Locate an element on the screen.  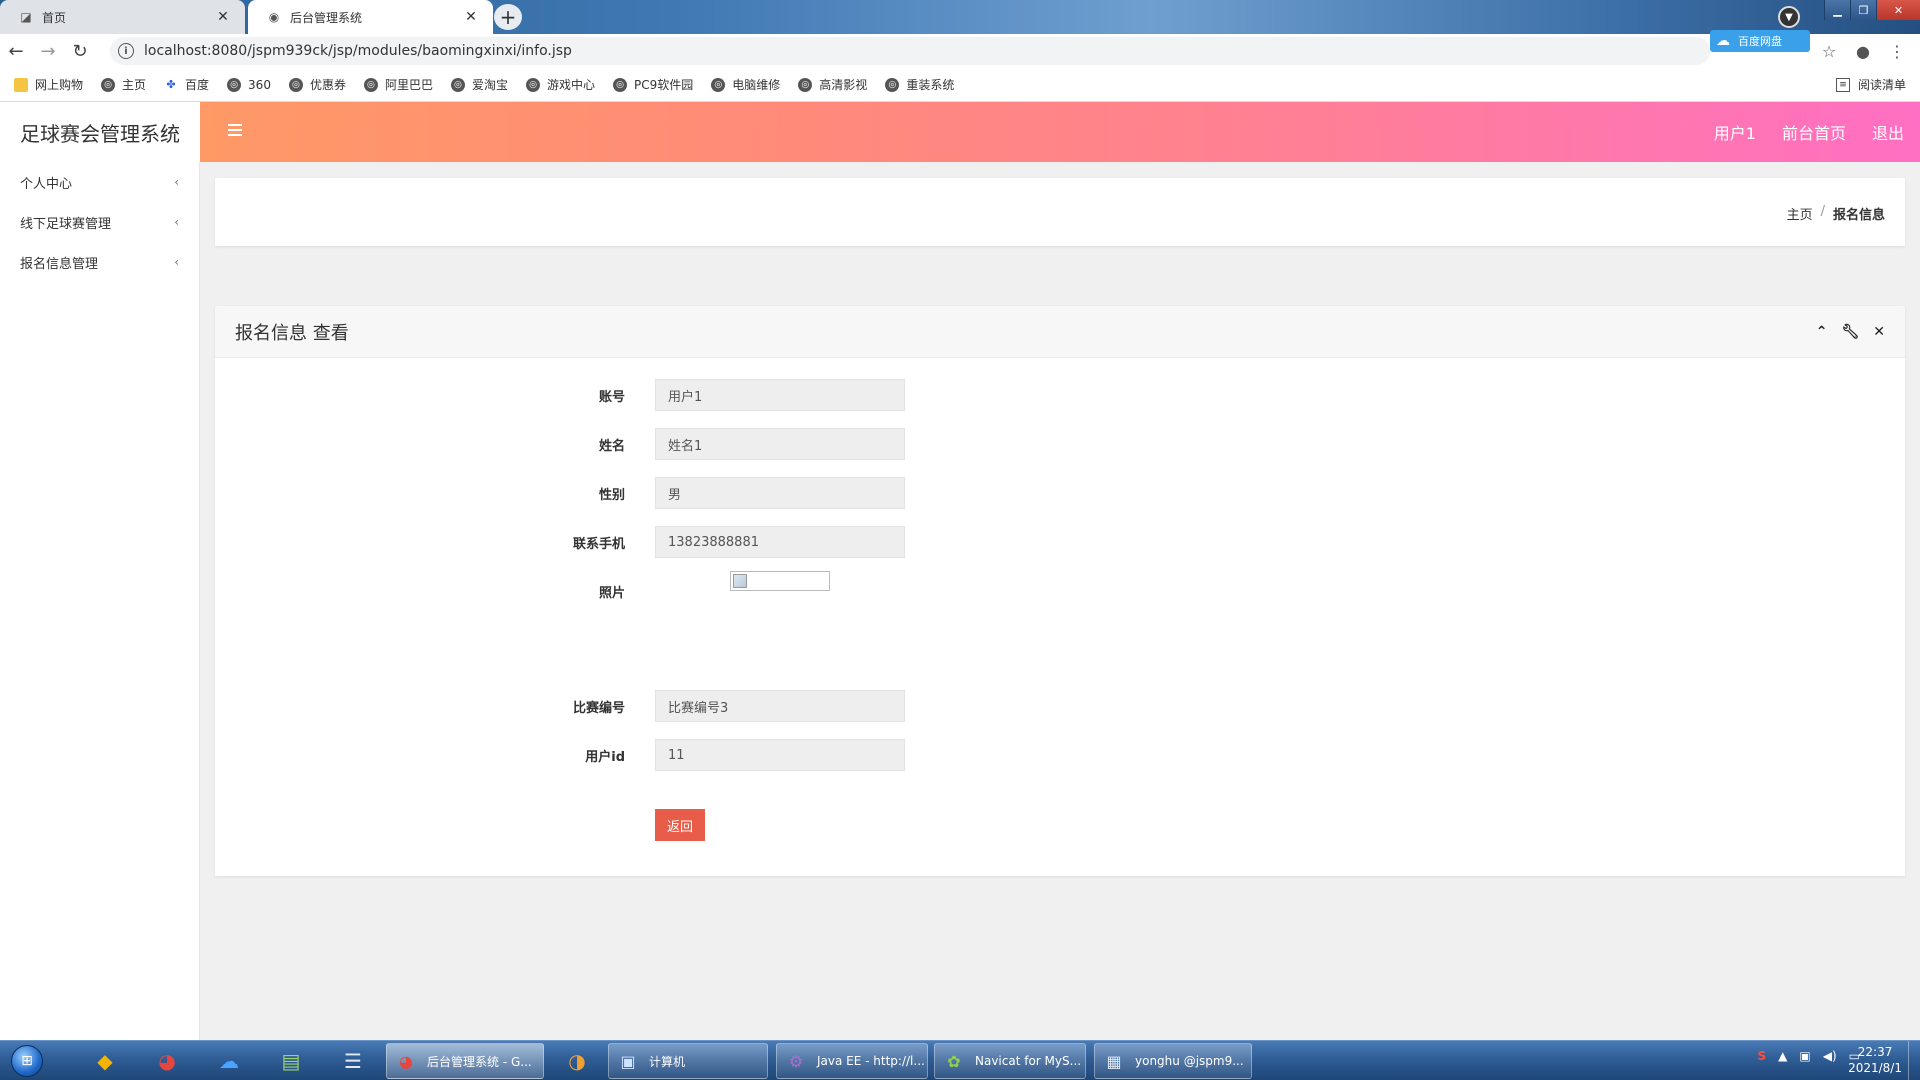
bookmark-label: 主页 is located at coordinates (134, 85).